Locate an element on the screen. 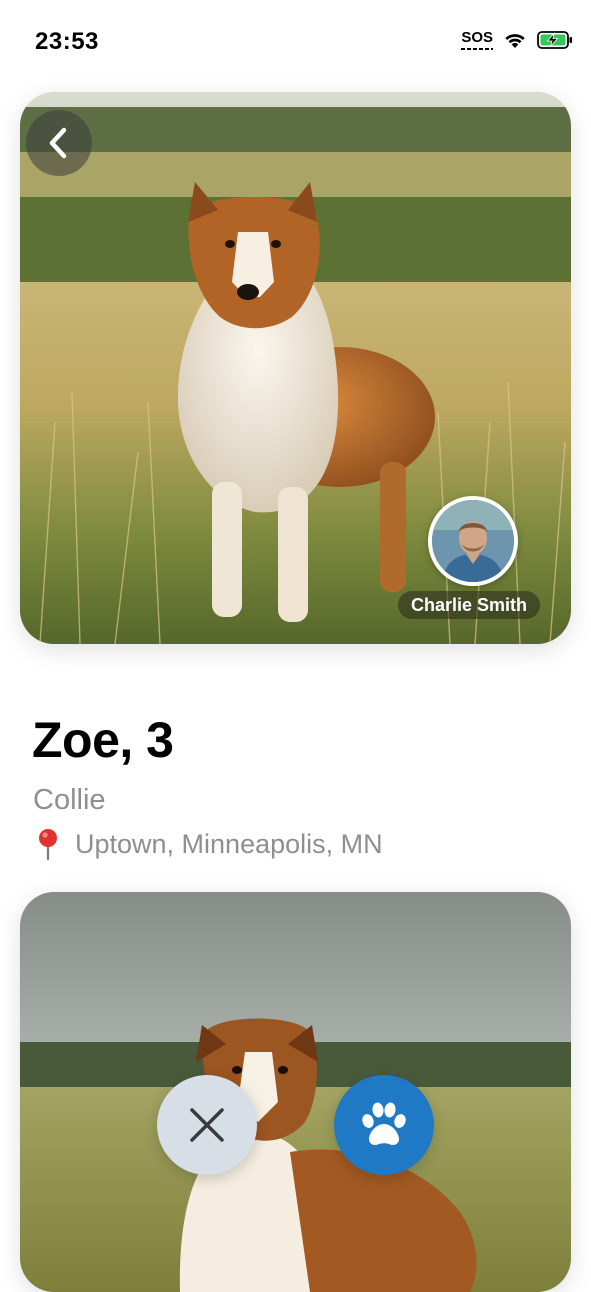 This screenshot has width=591, height=1292. paw-icon is located at coordinates (384, 1123).